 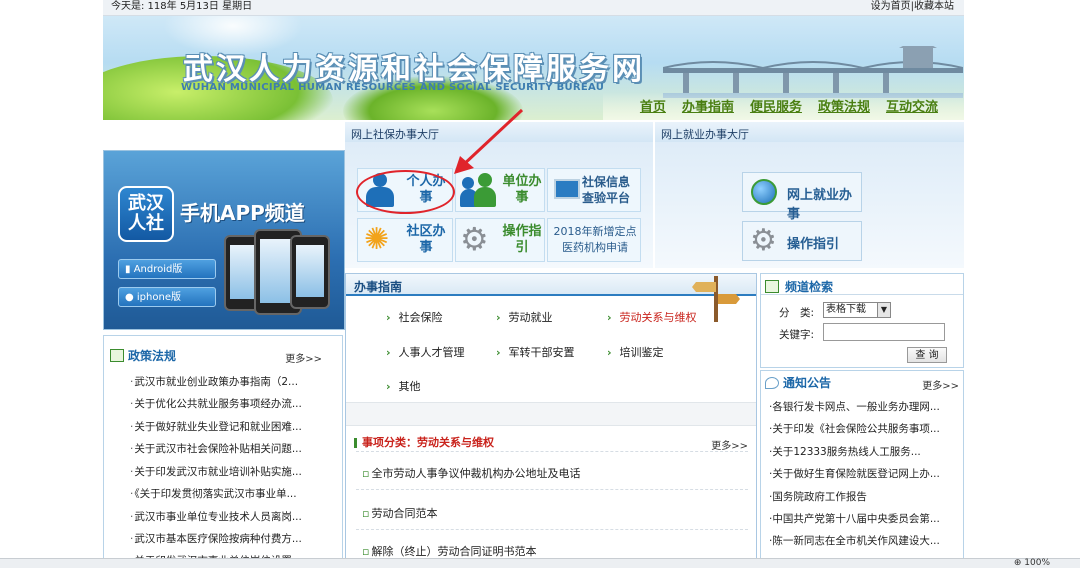 What do you see at coordinates (940, 384) in the screenshot?
I see `notice-more-link: 更多>>` at bounding box center [940, 384].